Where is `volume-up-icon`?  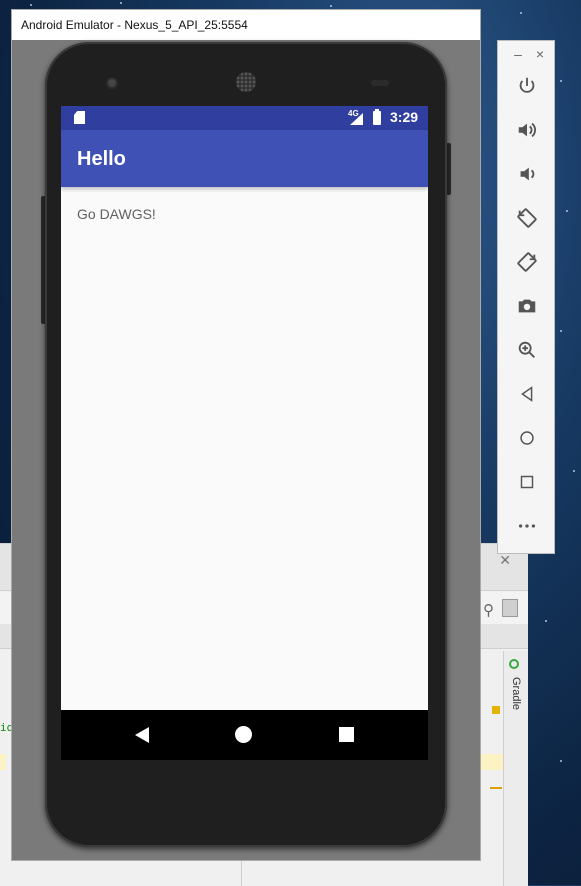
volume-up-icon is located at coordinates (527, 130).